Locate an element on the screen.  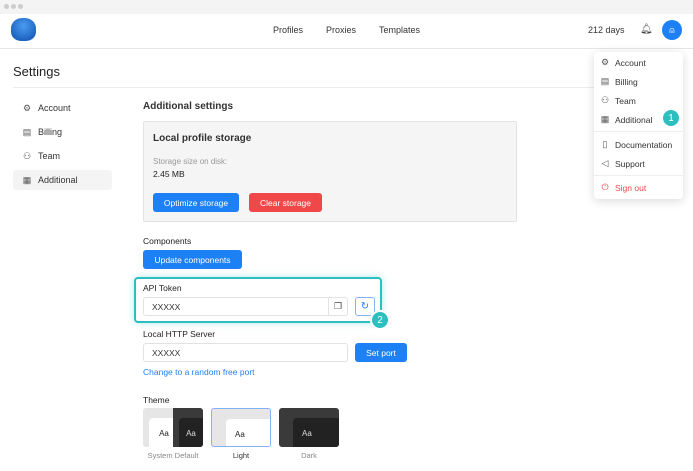
menu-label: Account is located at coordinates (630, 62).